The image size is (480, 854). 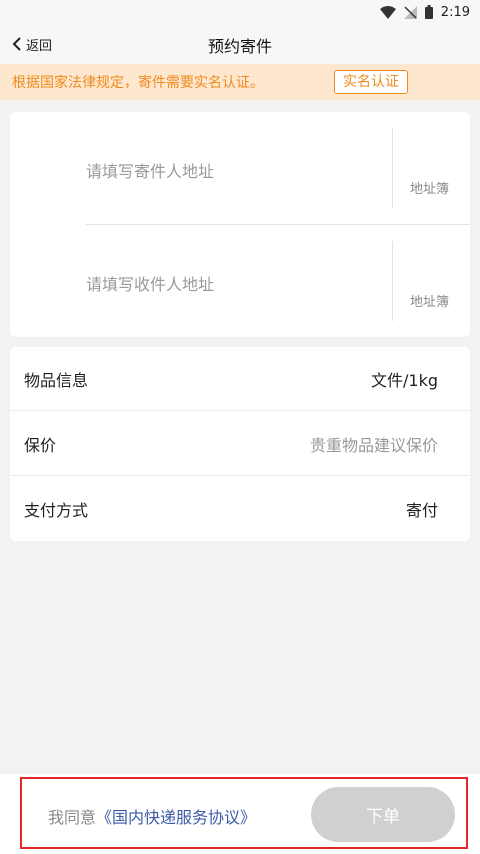 I want to click on item-info-value: 文件/1kg, so click(x=404, y=380).